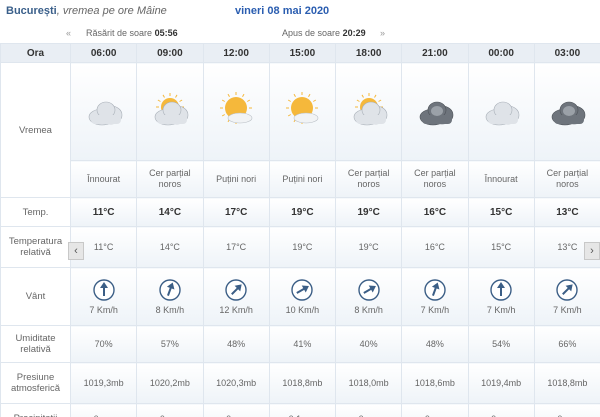  I want to click on hour-header: 15:00, so click(302, 53).